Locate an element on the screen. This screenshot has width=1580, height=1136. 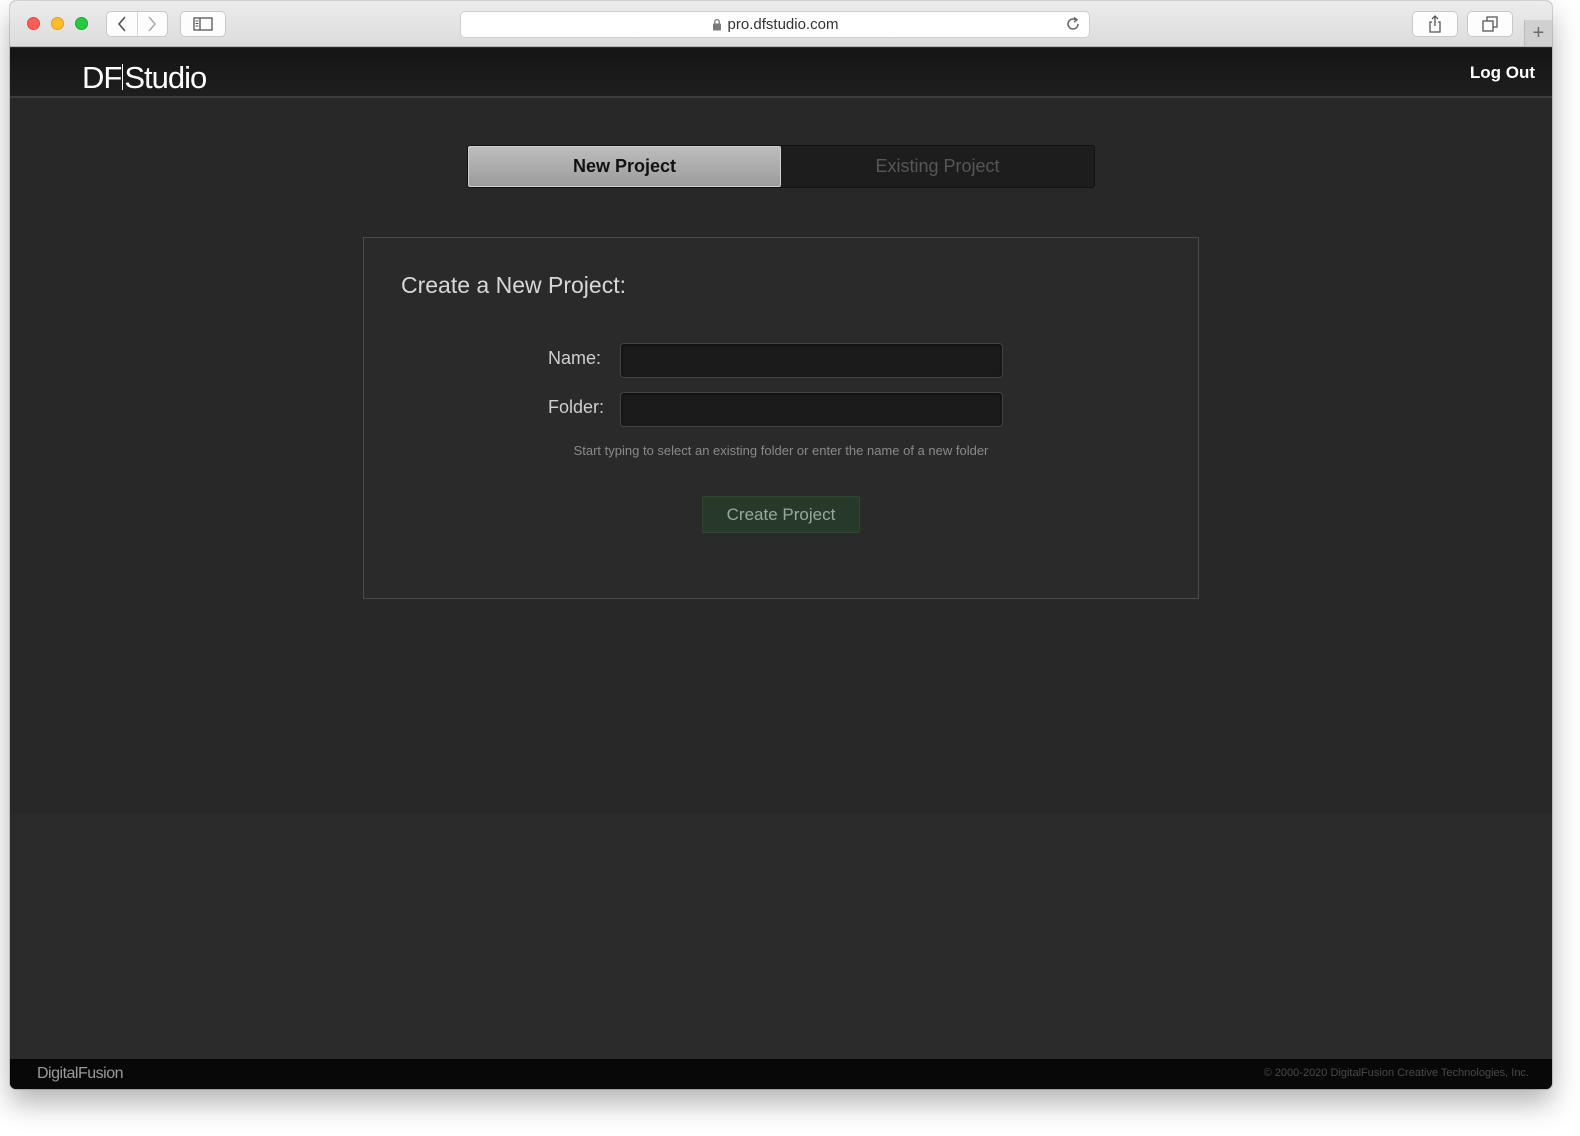
chevron-right-icon is located at coordinates (152, 24).